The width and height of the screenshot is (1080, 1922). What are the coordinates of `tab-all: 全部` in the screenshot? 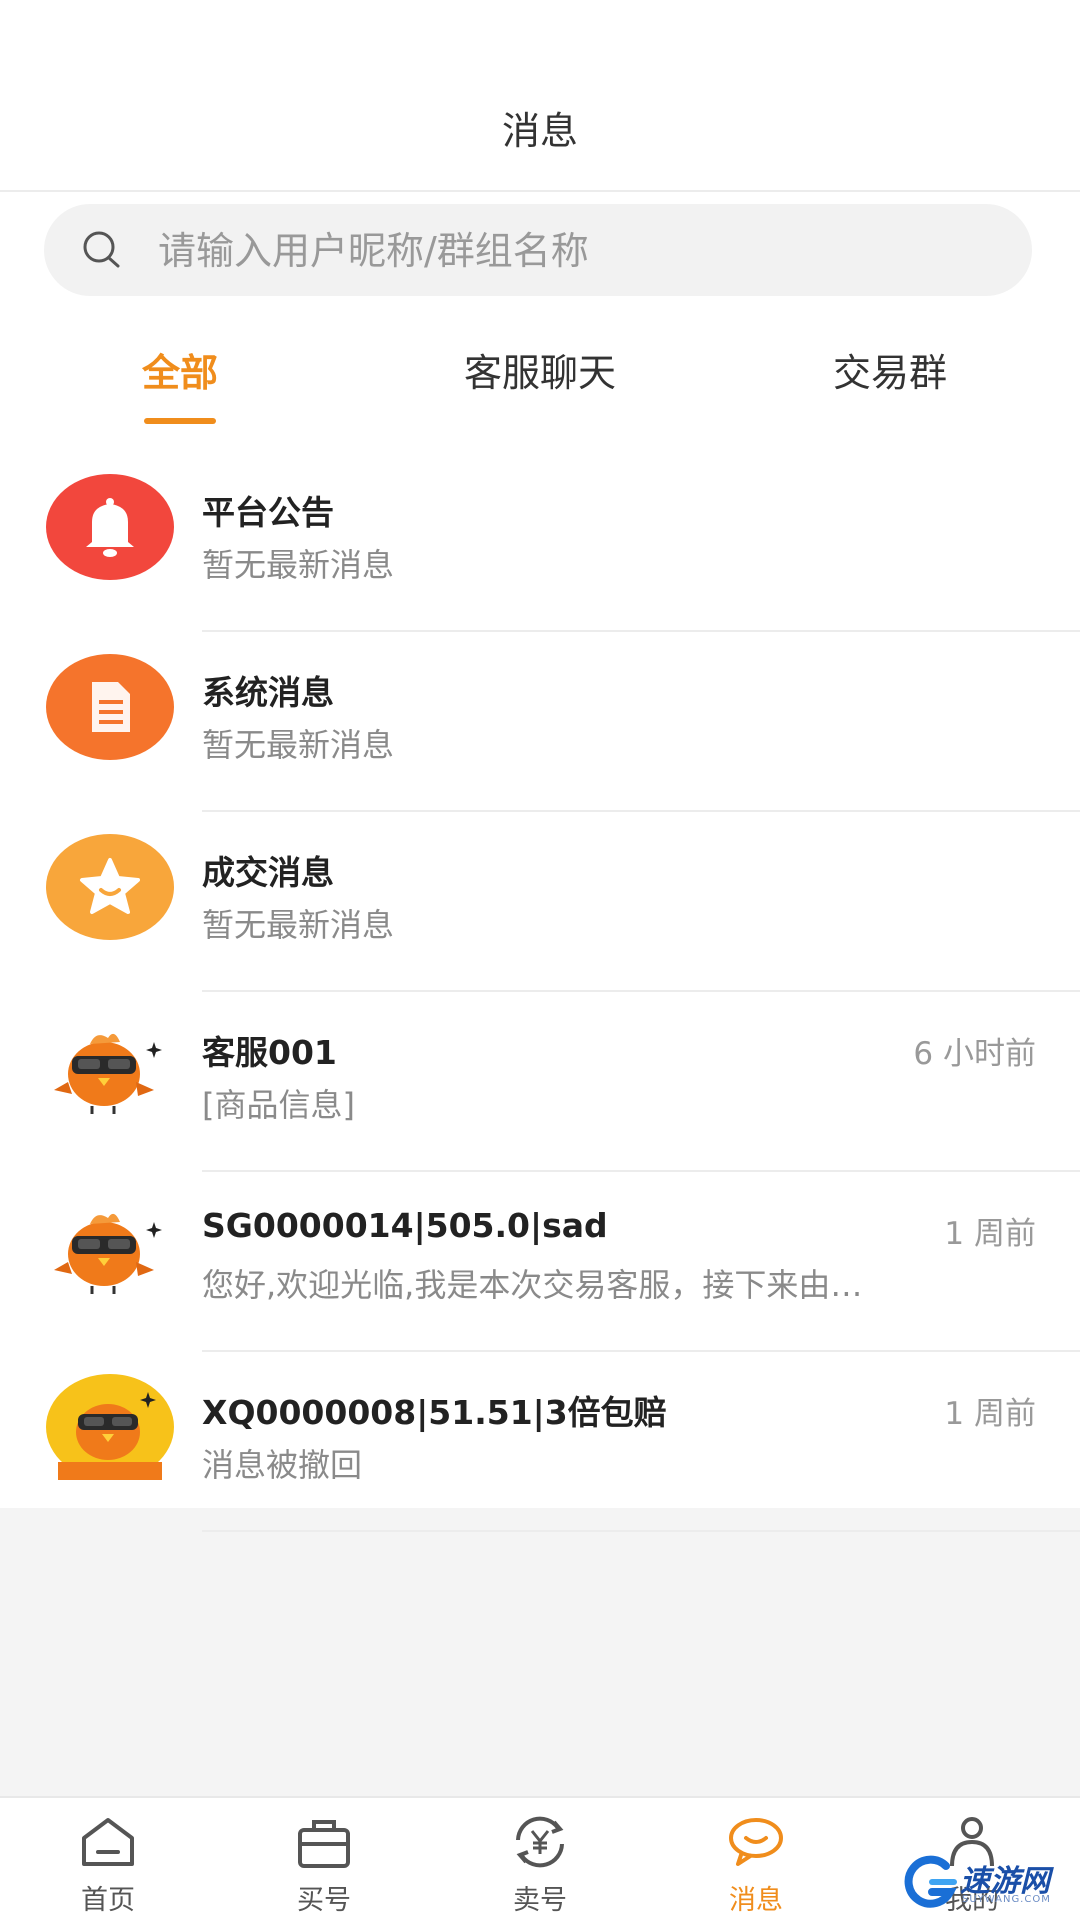 It's located at (180, 387).